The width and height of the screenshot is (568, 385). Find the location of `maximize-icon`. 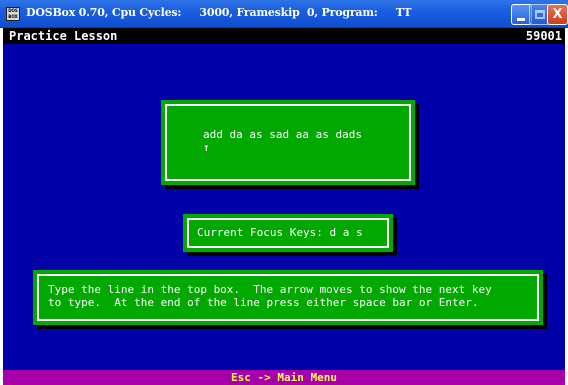

maximize-icon is located at coordinates (540, 14).